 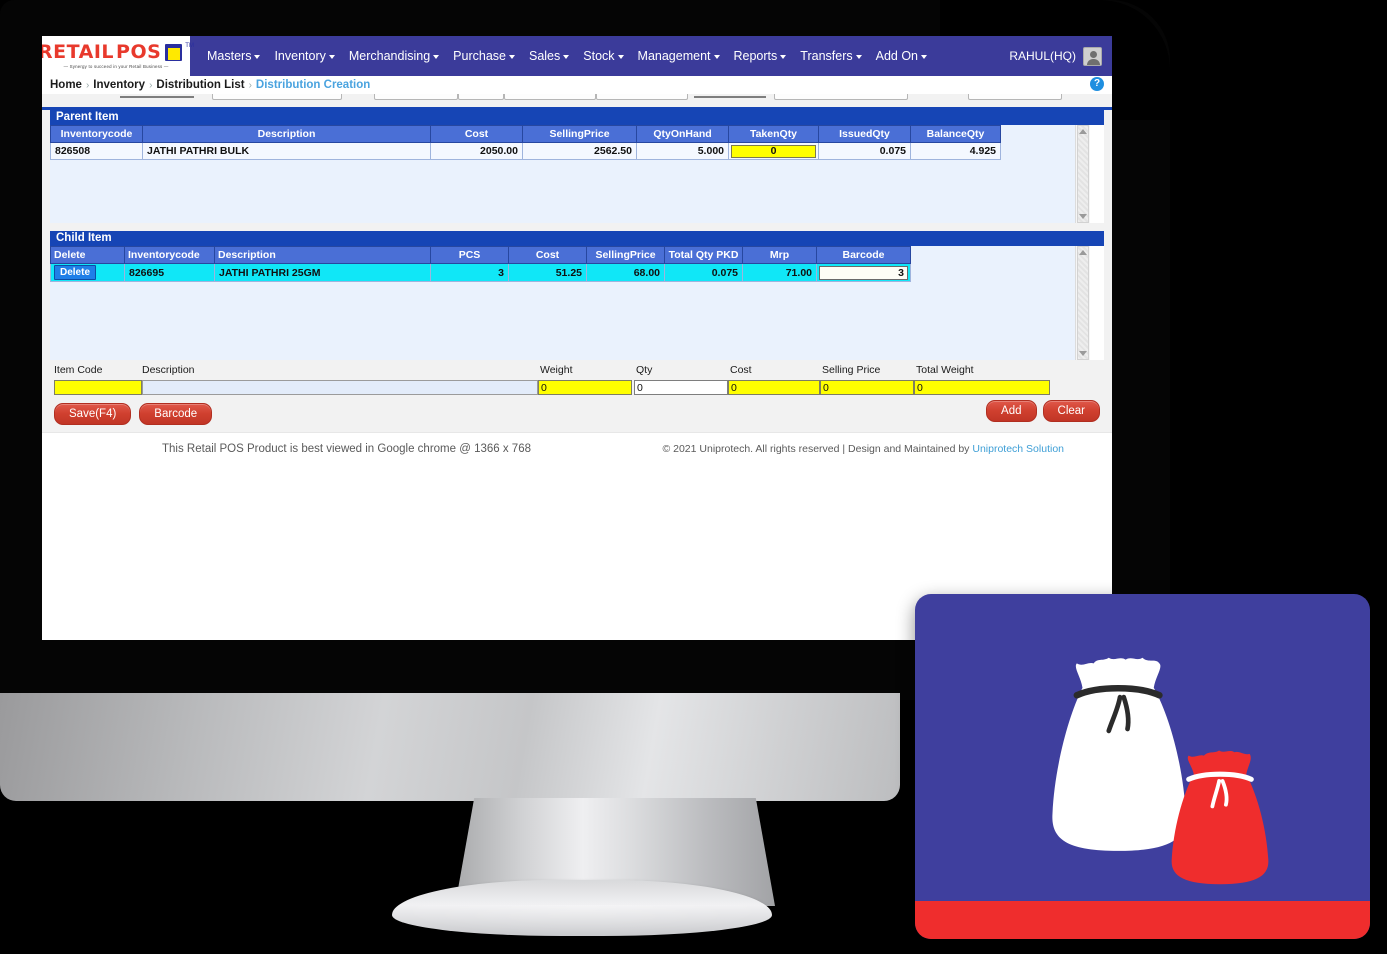 I want to click on cost-input, so click(x=774, y=387).